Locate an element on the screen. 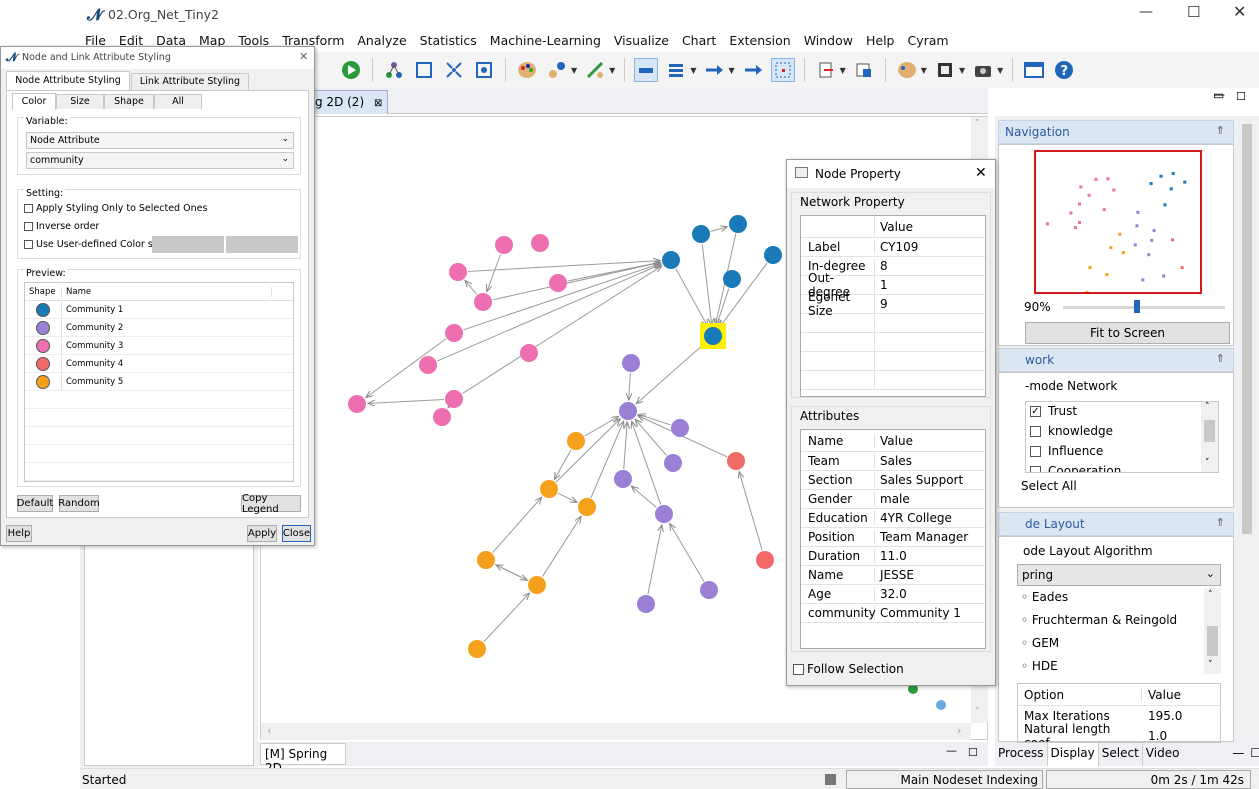 This screenshot has width=1259, height=789. arrow-right-icon is located at coordinates (714, 70).